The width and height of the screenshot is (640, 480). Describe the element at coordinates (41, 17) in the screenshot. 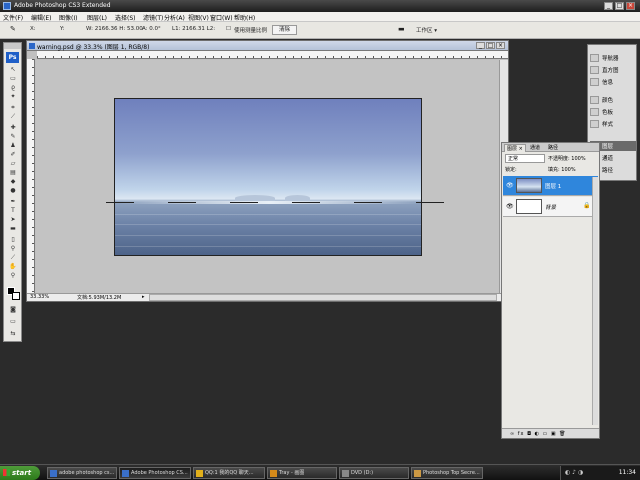

I see `menu-edit: 编辑(E)` at that location.